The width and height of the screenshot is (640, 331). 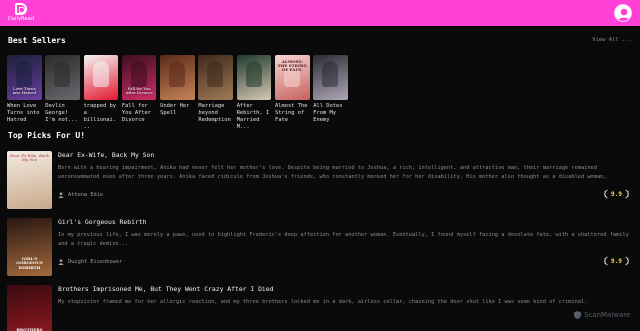 I want to click on book-cover-image: Fall for You After Divorce, so click(x=139, y=77).